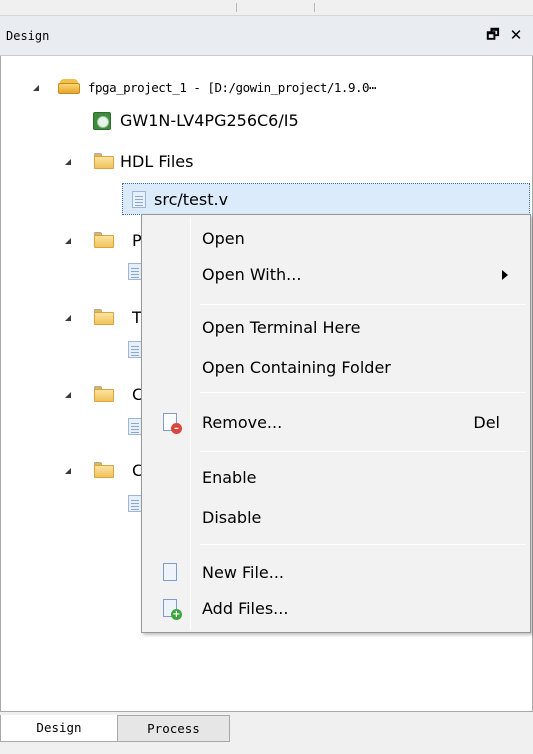 This screenshot has width=533, height=754. What do you see at coordinates (172, 423) in the screenshot?
I see `remove-file-icon: –` at bounding box center [172, 423].